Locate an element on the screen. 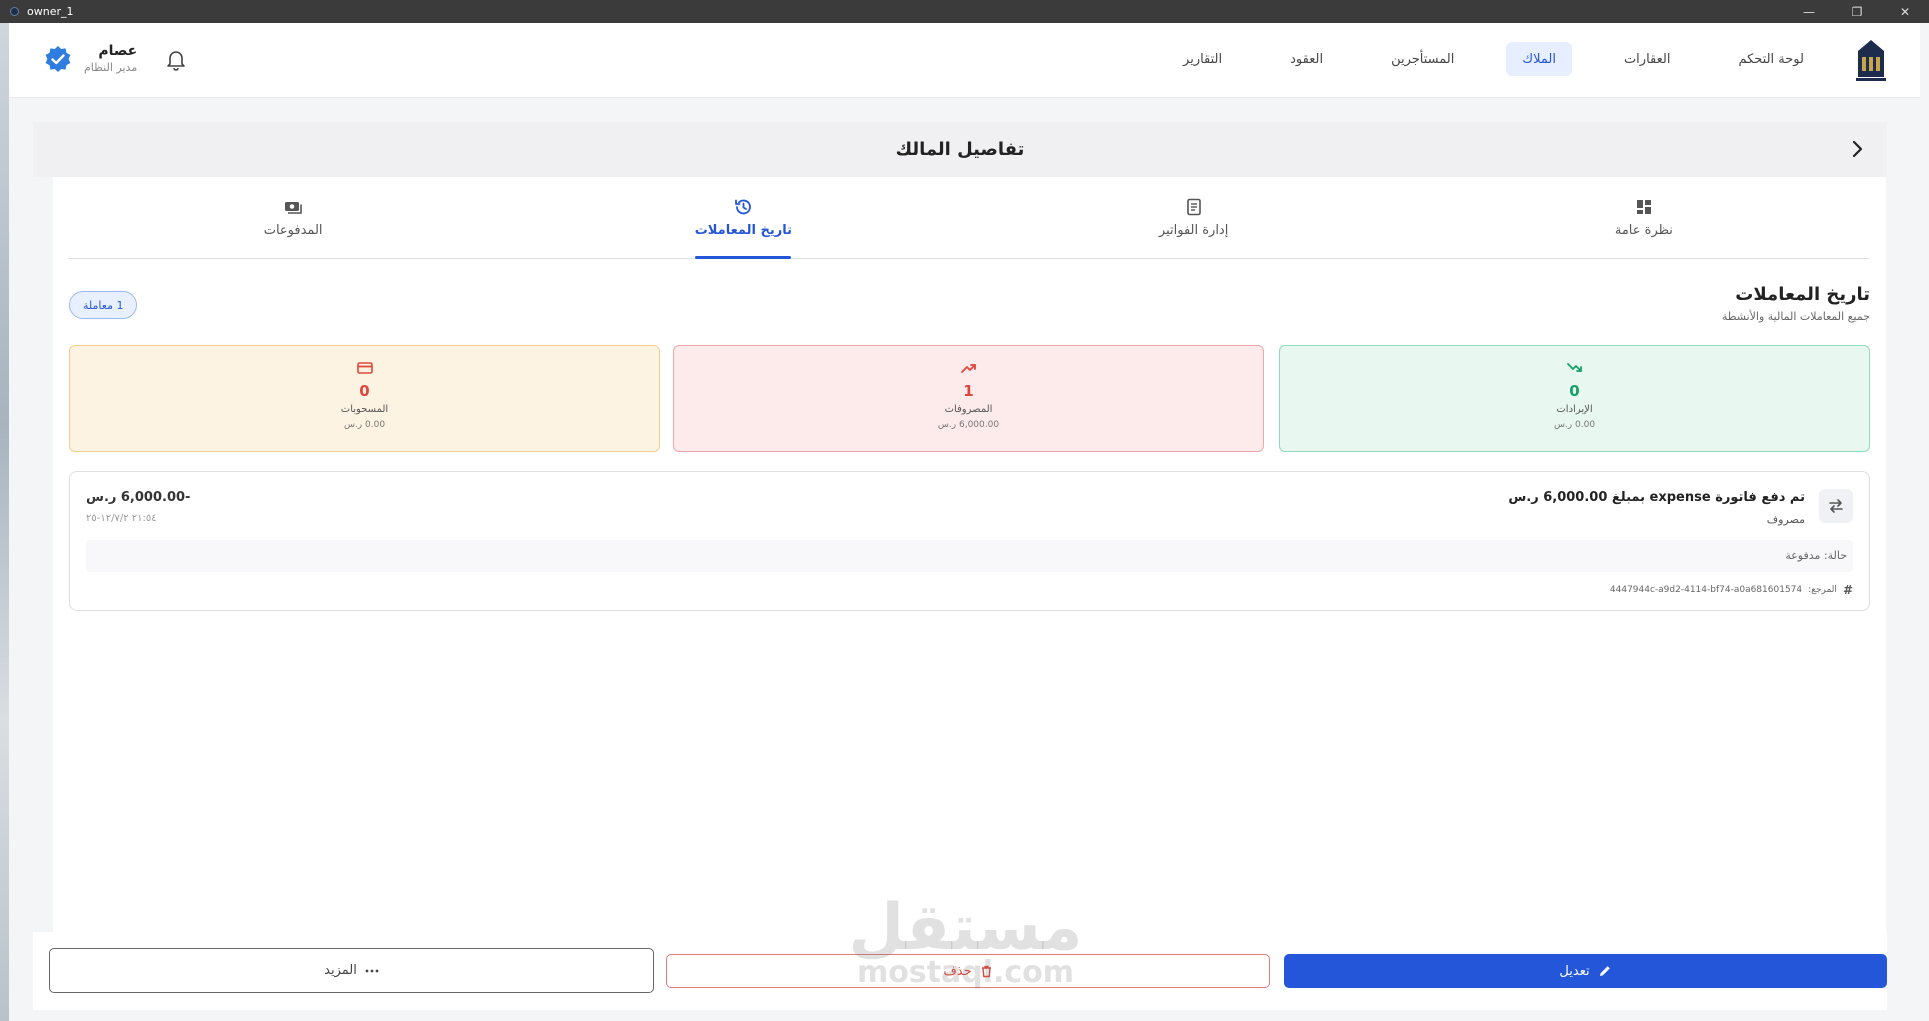  more-button: المزيد is located at coordinates (351, 970).